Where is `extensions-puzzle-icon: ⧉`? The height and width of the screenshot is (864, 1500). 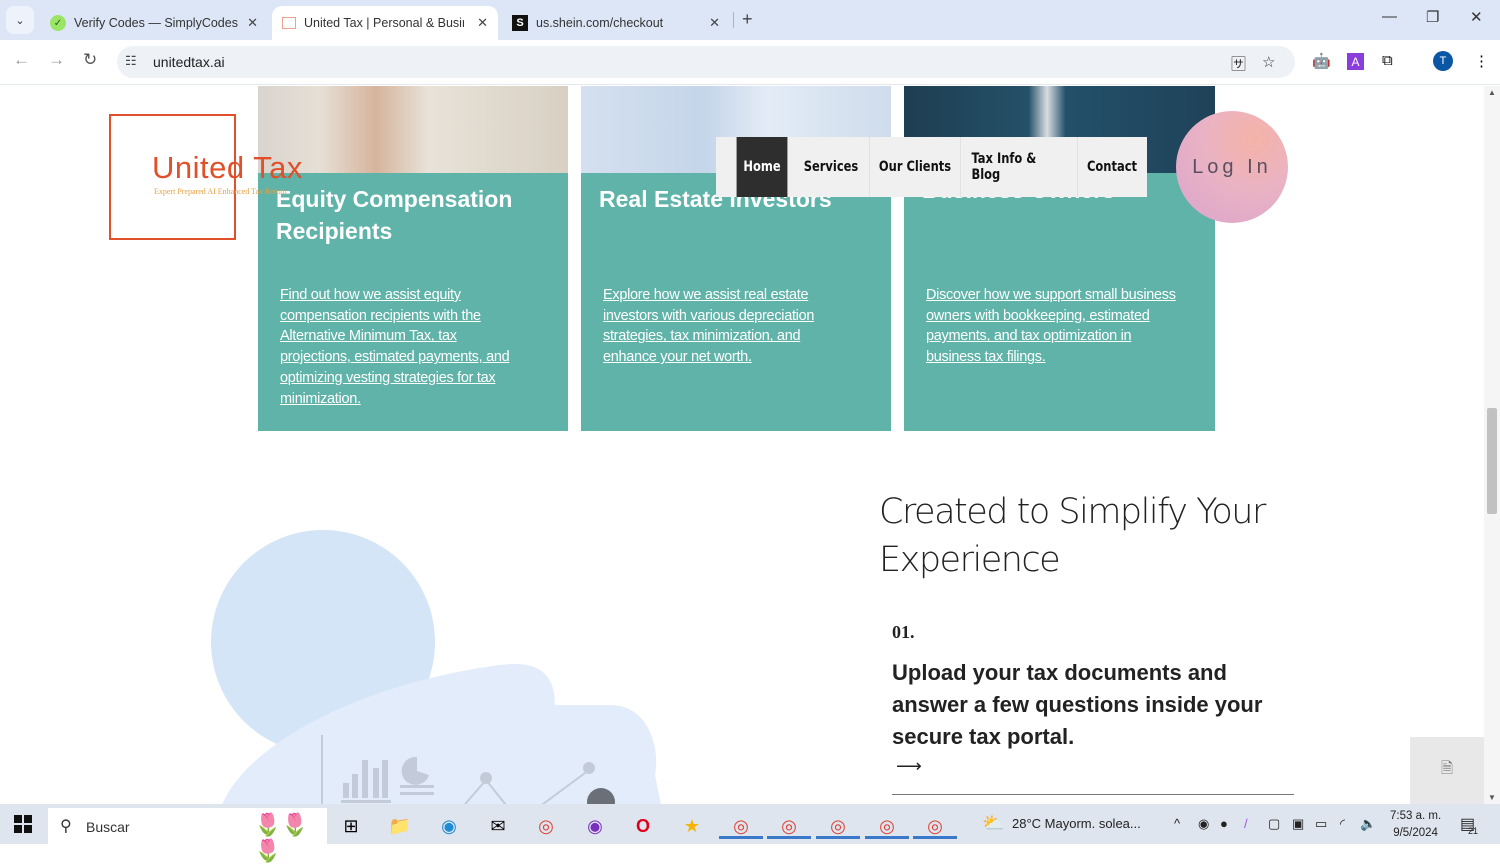
extensions-puzzle-icon: ⧉ is located at coordinates (1387, 60).